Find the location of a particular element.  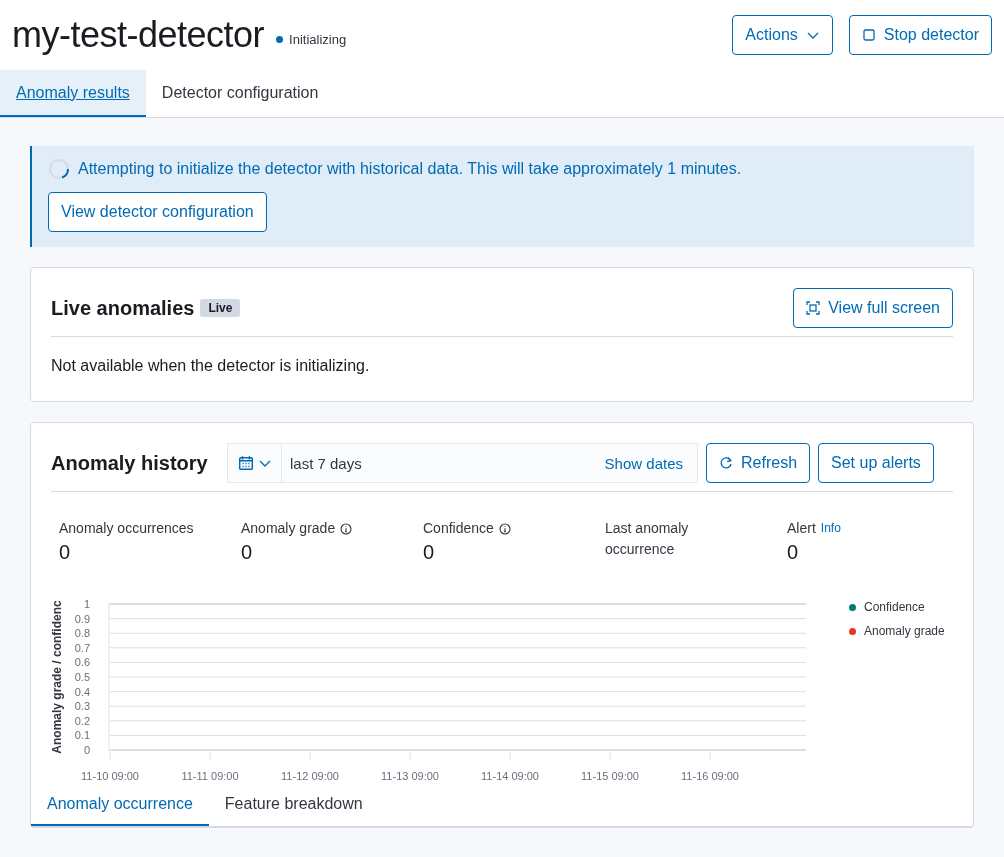

x-tick-label: 11-15 09:00 is located at coordinates (610, 776).